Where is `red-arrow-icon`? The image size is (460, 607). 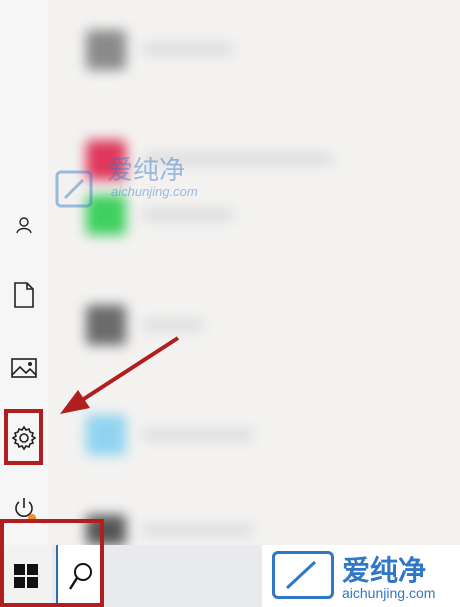 red-arrow-icon is located at coordinates (120, 375).